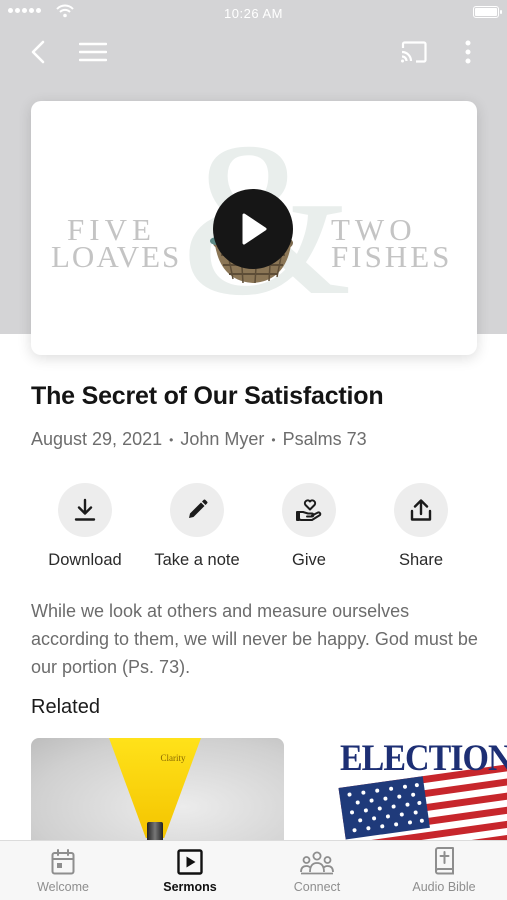 The width and height of the screenshot is (507, 900). I want to click on play-icon, so click(254, 229).